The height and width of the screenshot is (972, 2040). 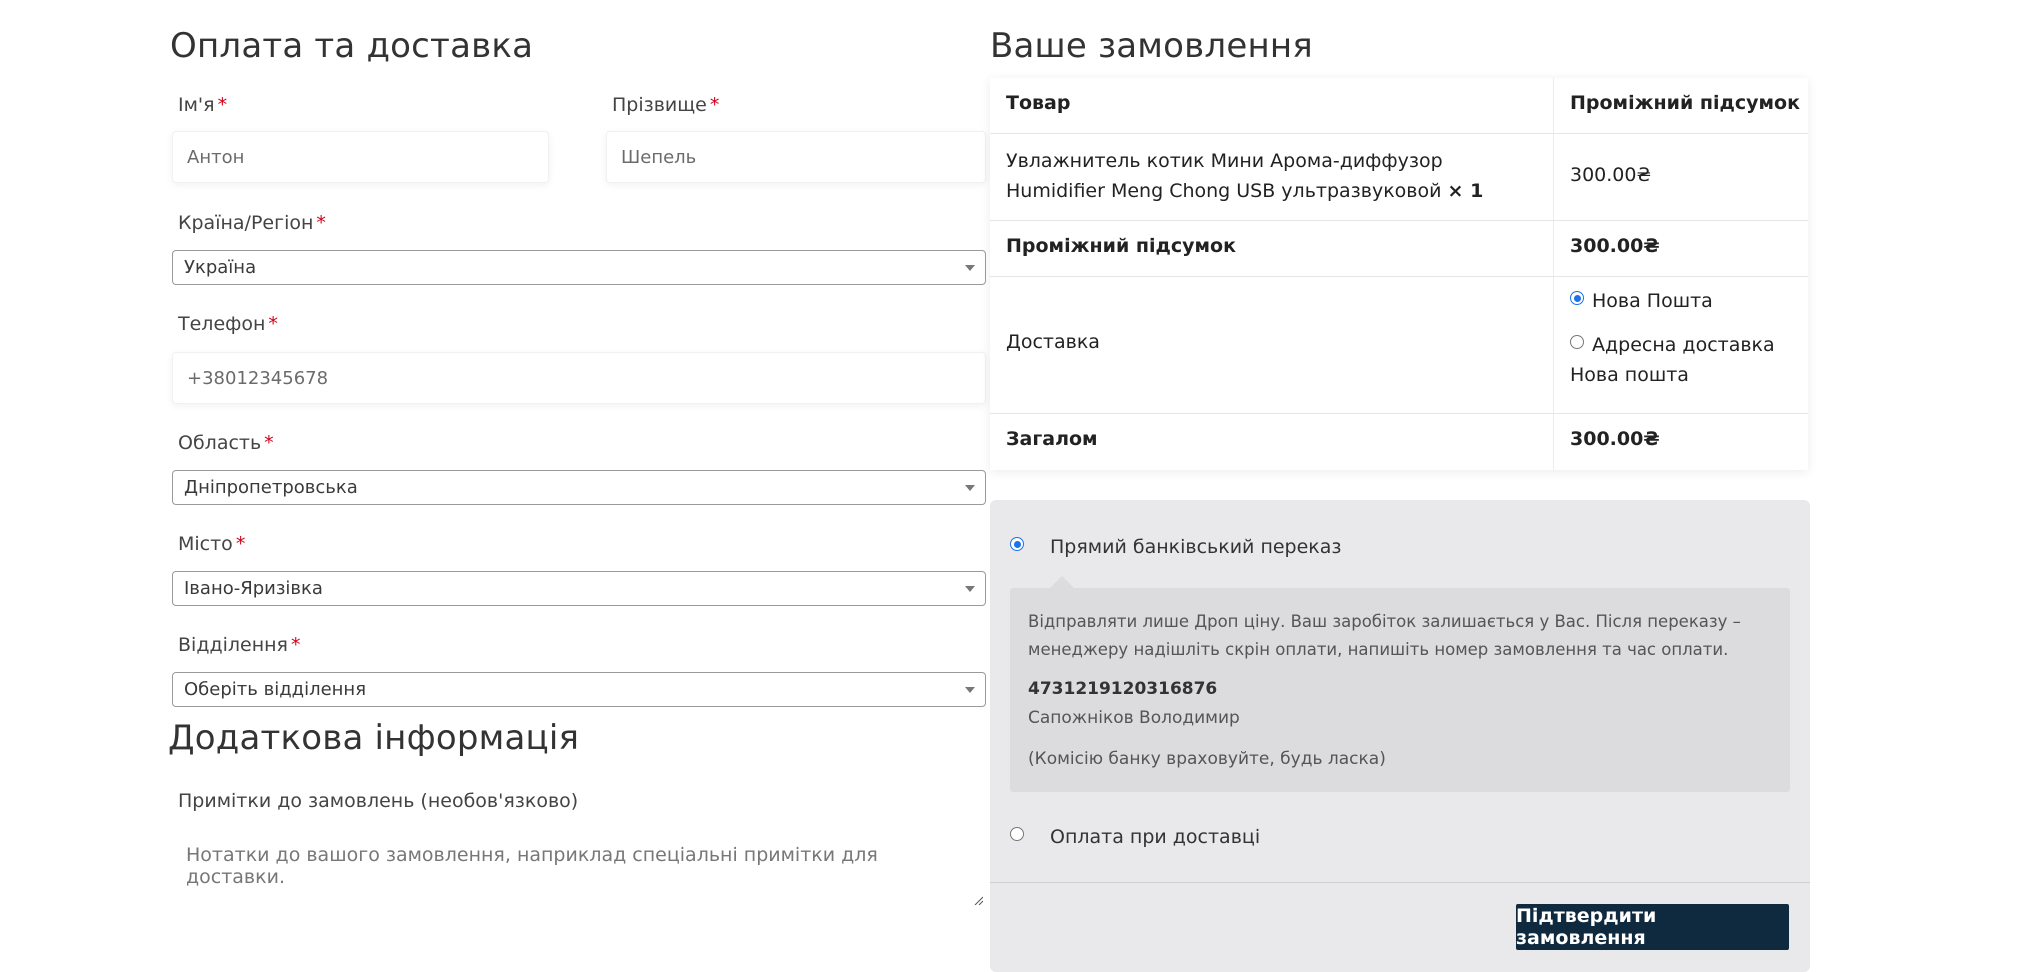 What do you see at coordinates (1017, 834) in the screenshot?
I see `cod-radio` at bounding box center [1017, 834].